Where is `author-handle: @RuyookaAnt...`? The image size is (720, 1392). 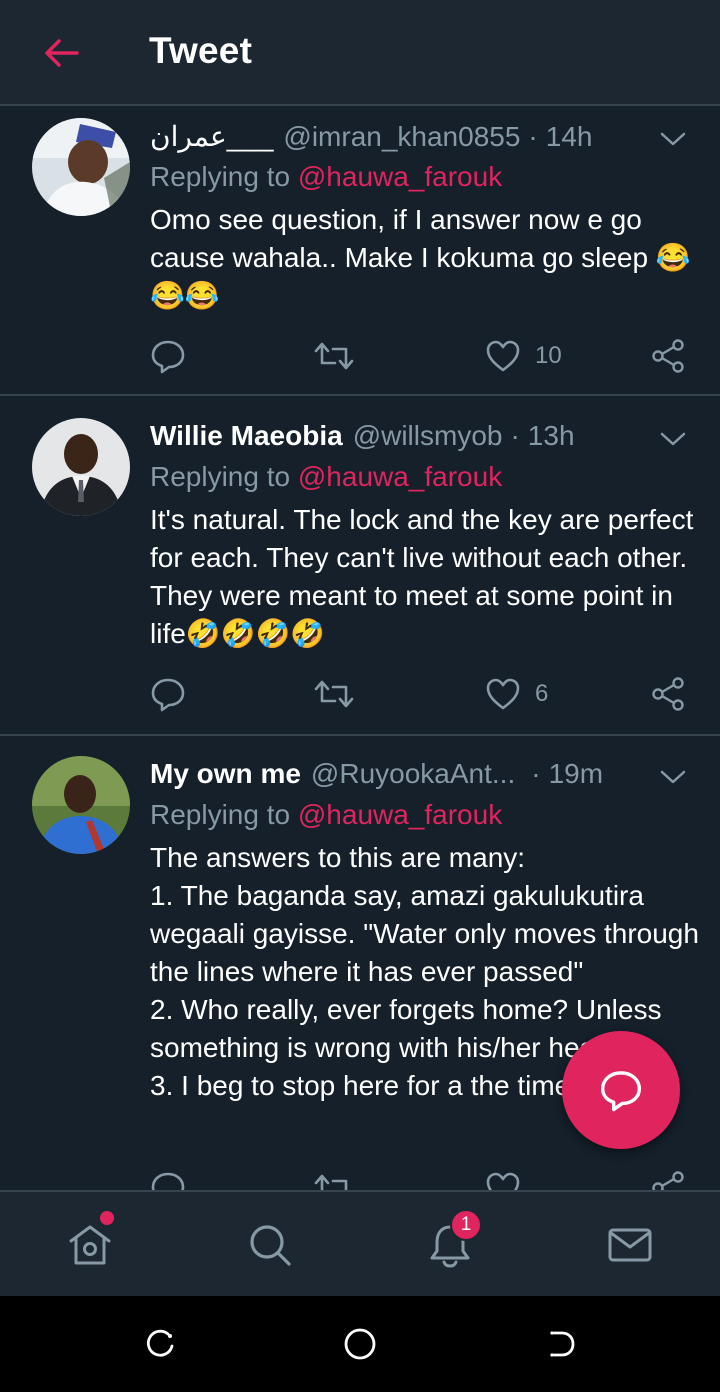 author-handle: @RuyookaAnt... is located at coordinates (413, 774).